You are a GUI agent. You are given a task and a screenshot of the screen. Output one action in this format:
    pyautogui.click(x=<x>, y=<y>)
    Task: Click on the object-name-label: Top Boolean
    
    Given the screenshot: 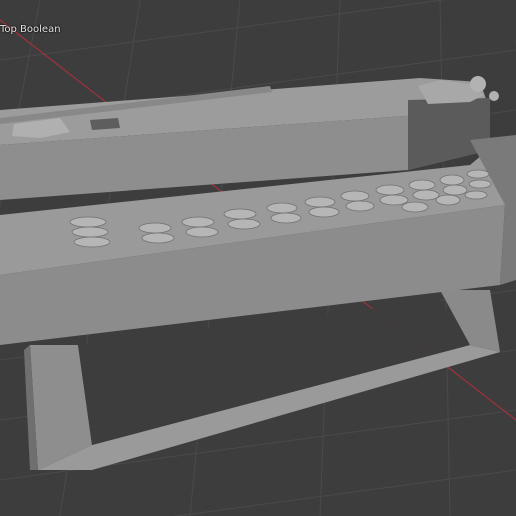 What is the action you would take?
    pyautogui.click(x=30, y=29)
    